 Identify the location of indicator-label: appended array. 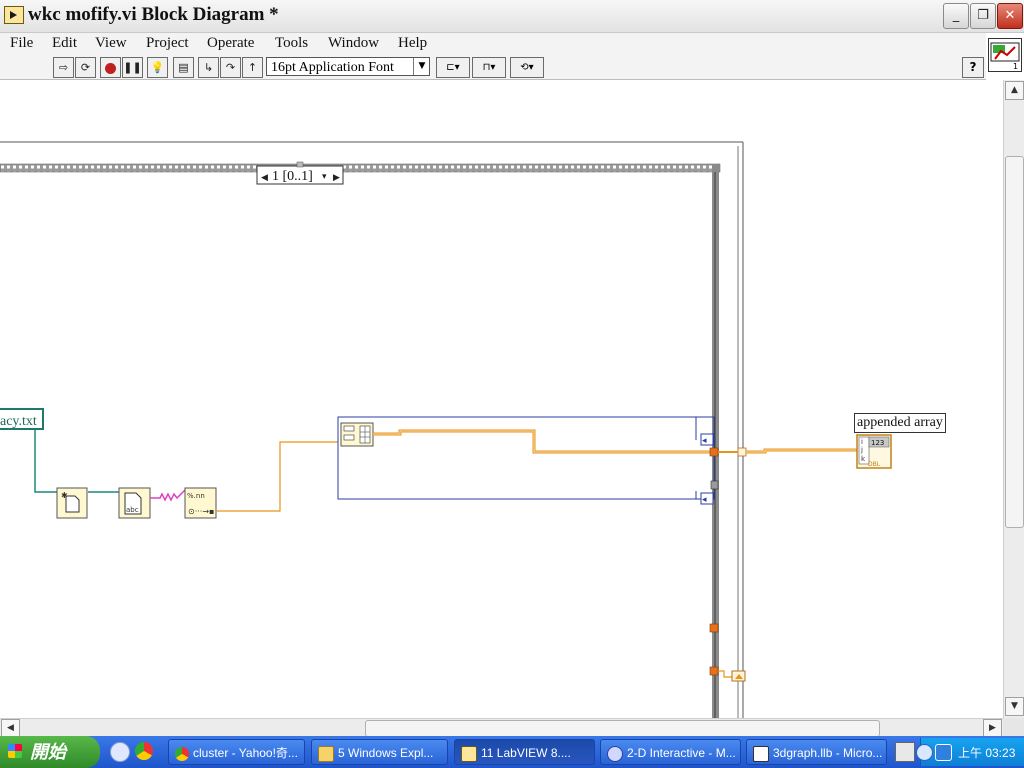
(900, 423).